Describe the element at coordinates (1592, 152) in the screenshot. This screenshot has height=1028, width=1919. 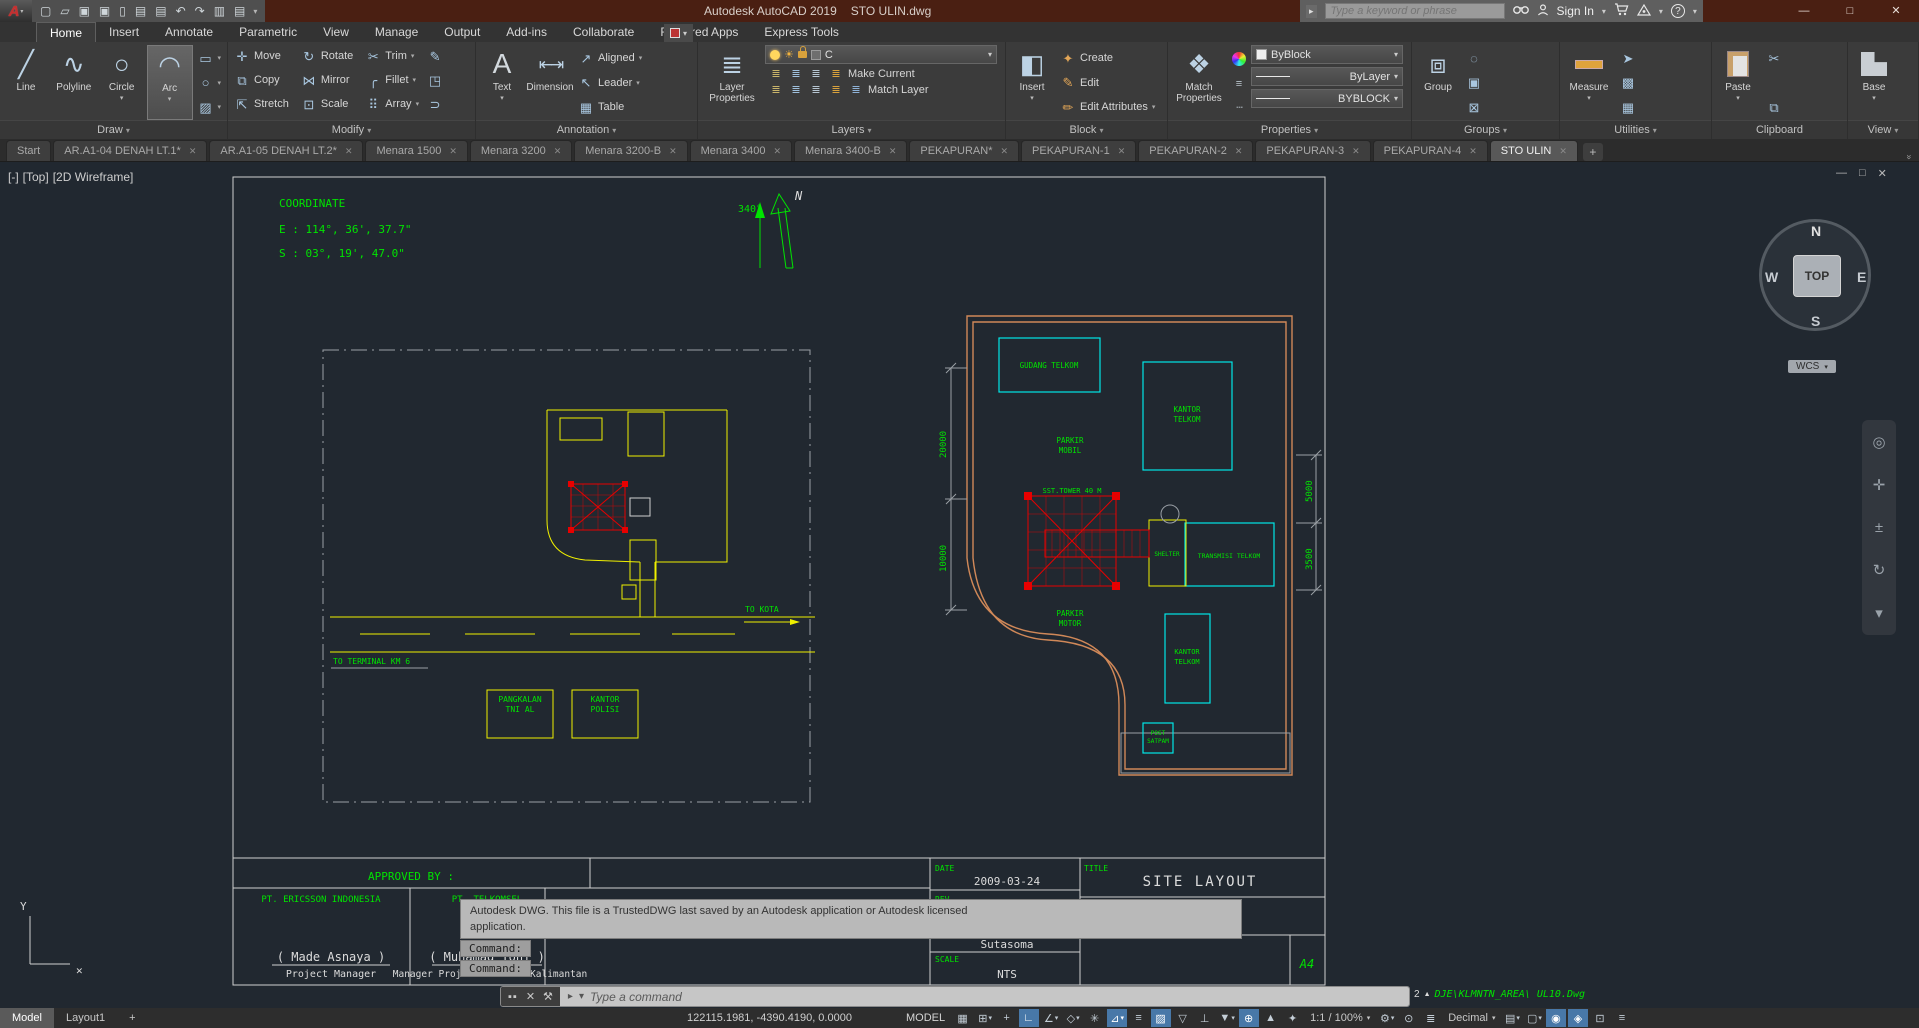
I see `new-tab-button: +` at that location.